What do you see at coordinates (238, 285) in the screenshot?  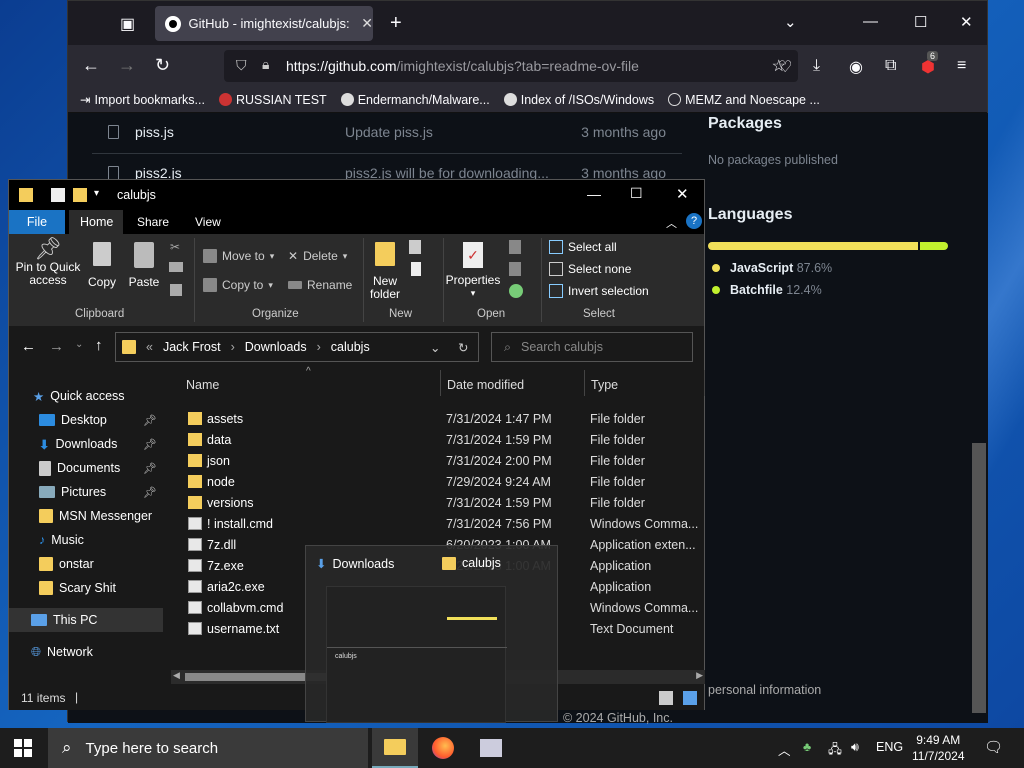 I see `copy-to-button: Copy to ▾` at bounding box center [238, 285].